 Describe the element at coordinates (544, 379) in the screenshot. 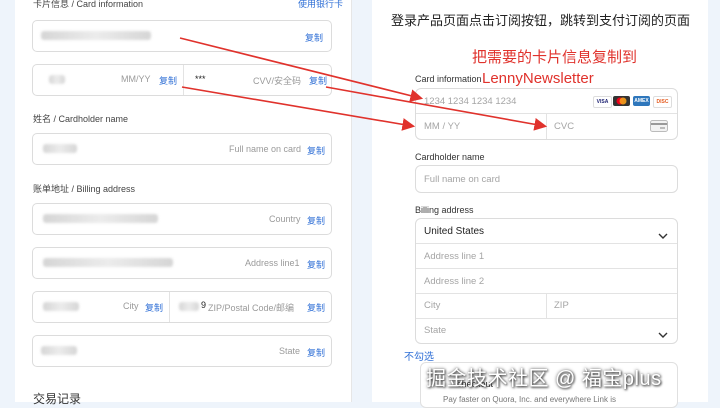

I see `watermark: 掘金技术社区 @ 福宝plus` at that location.